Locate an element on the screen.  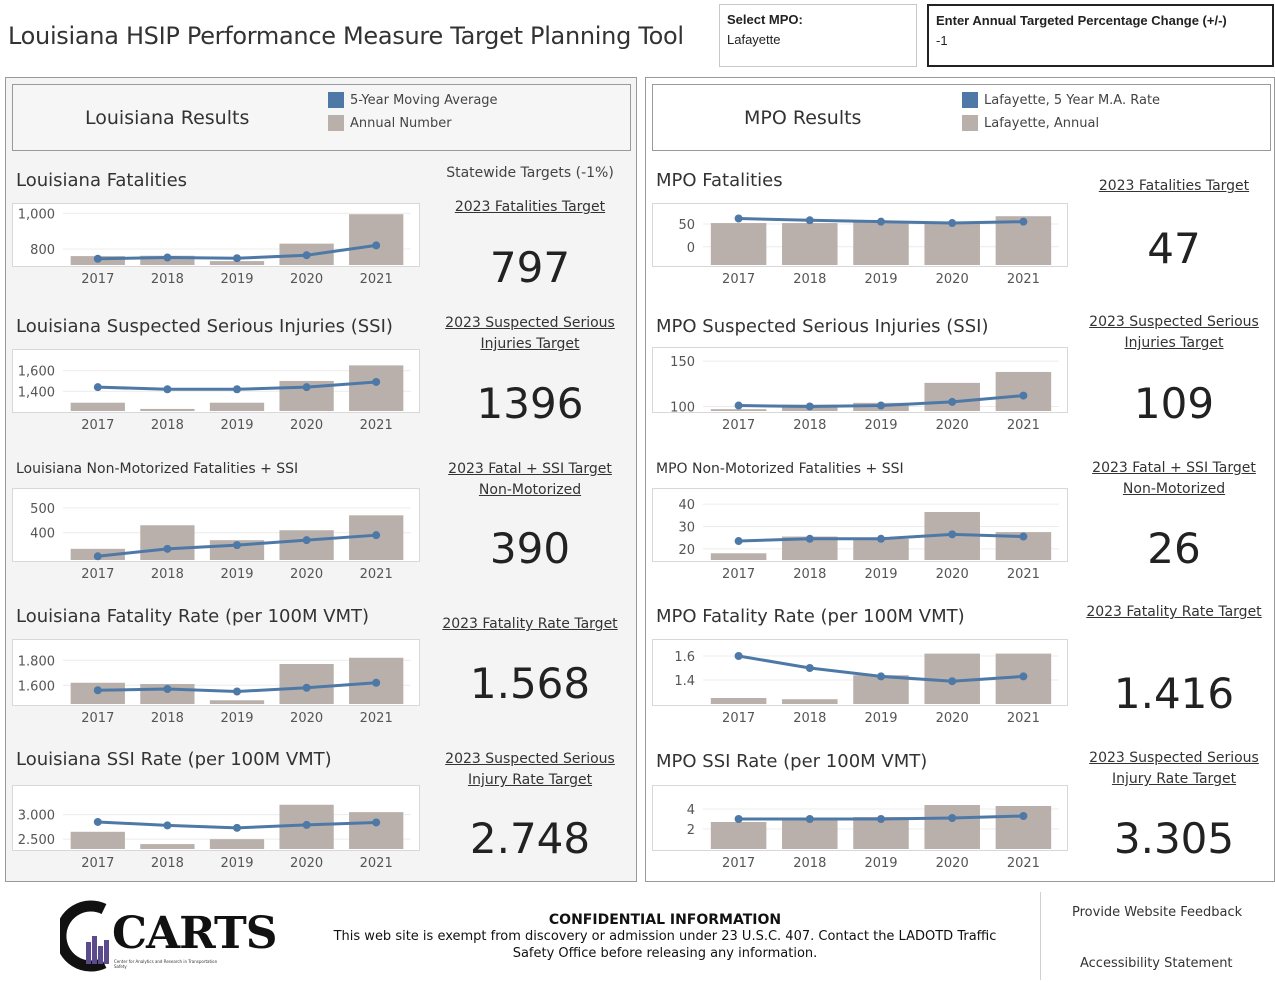
y-tick-label: 1,400 is located at coordinates (36, 392).